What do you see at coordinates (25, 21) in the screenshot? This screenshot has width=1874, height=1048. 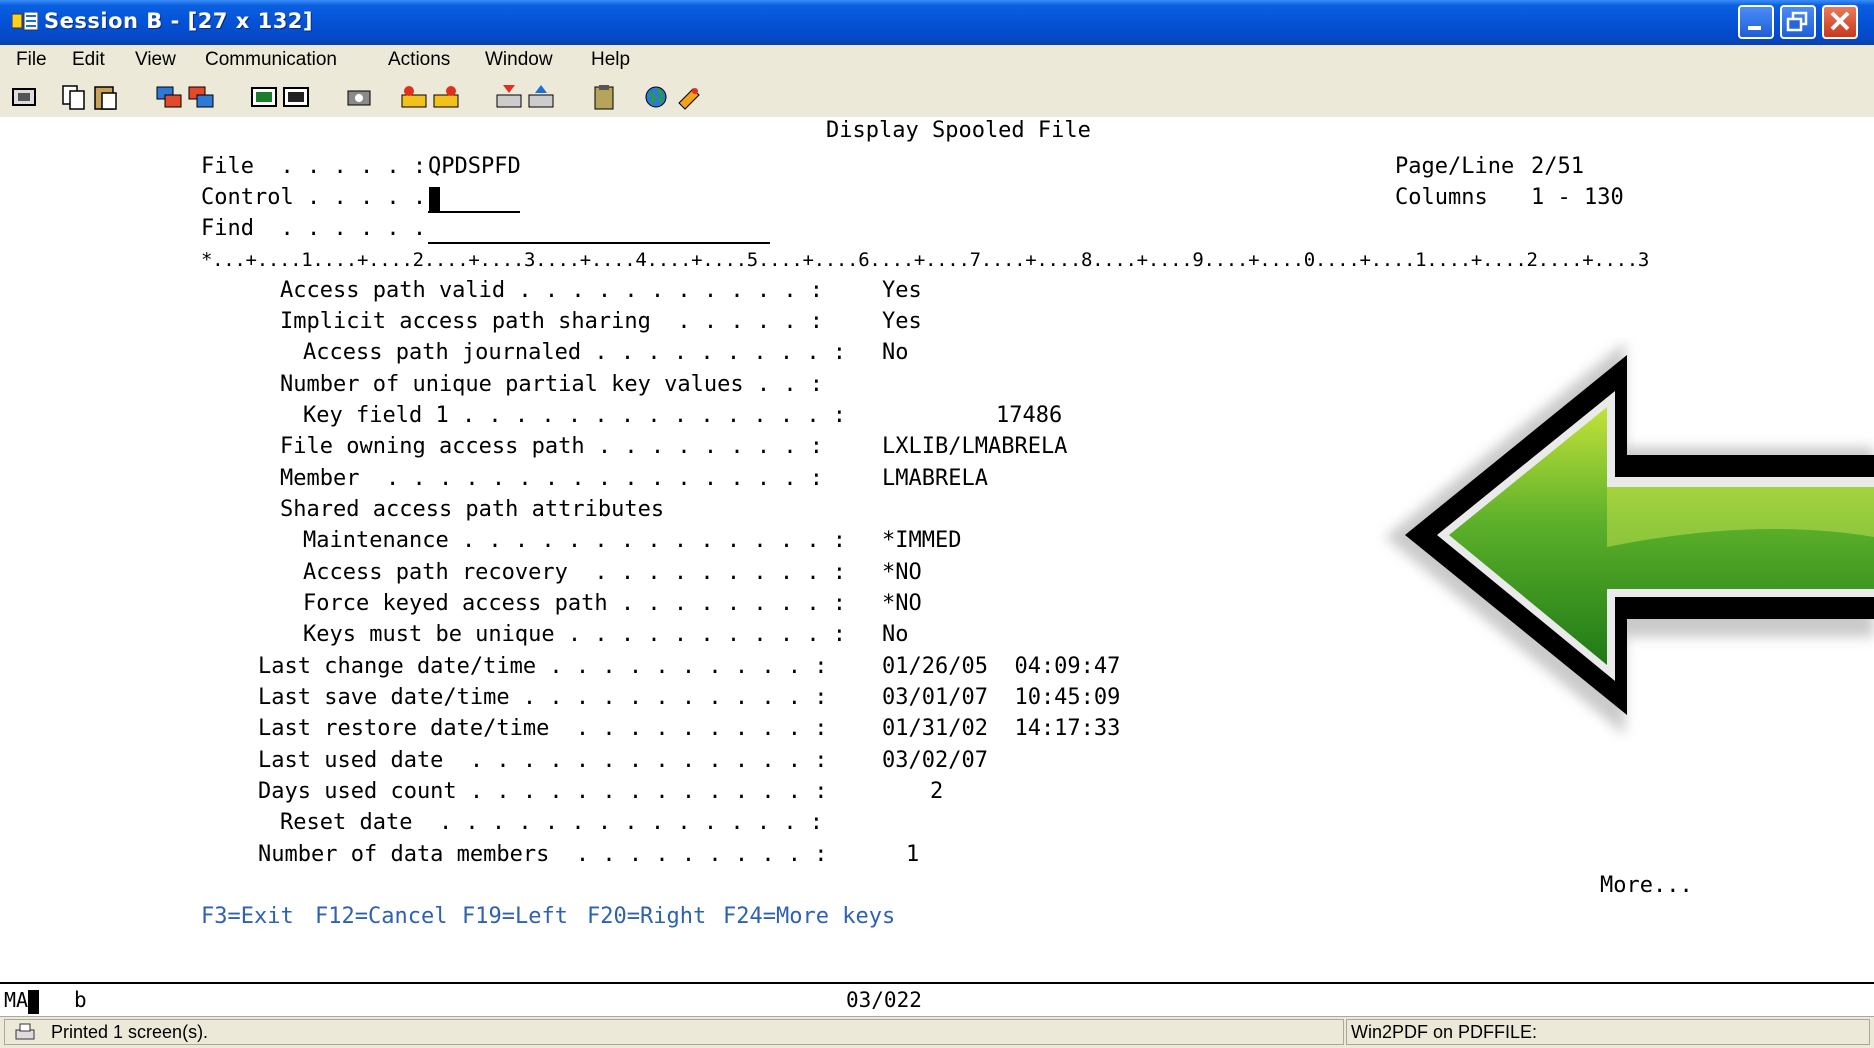 I see `app-icon` at bounding box center [25, 21].